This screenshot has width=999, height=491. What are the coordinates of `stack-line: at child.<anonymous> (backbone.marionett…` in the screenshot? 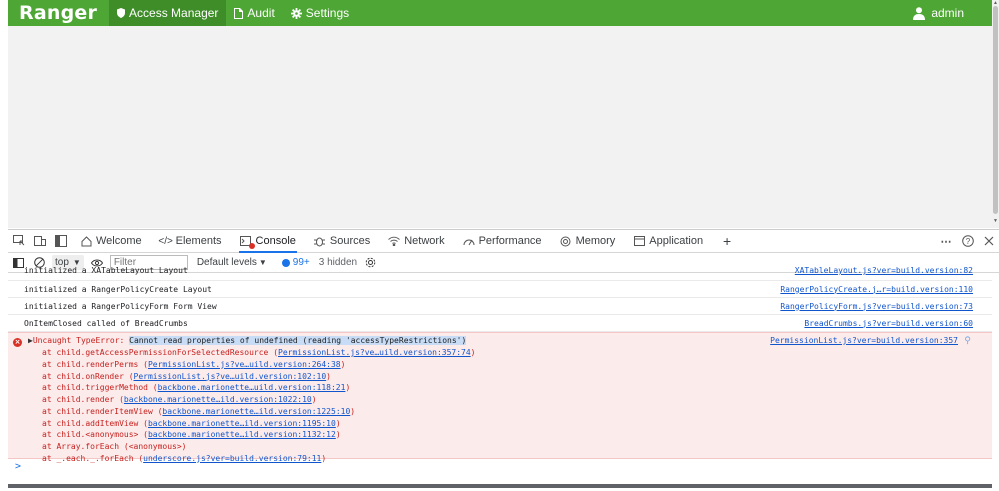 It's located at (259, 435).